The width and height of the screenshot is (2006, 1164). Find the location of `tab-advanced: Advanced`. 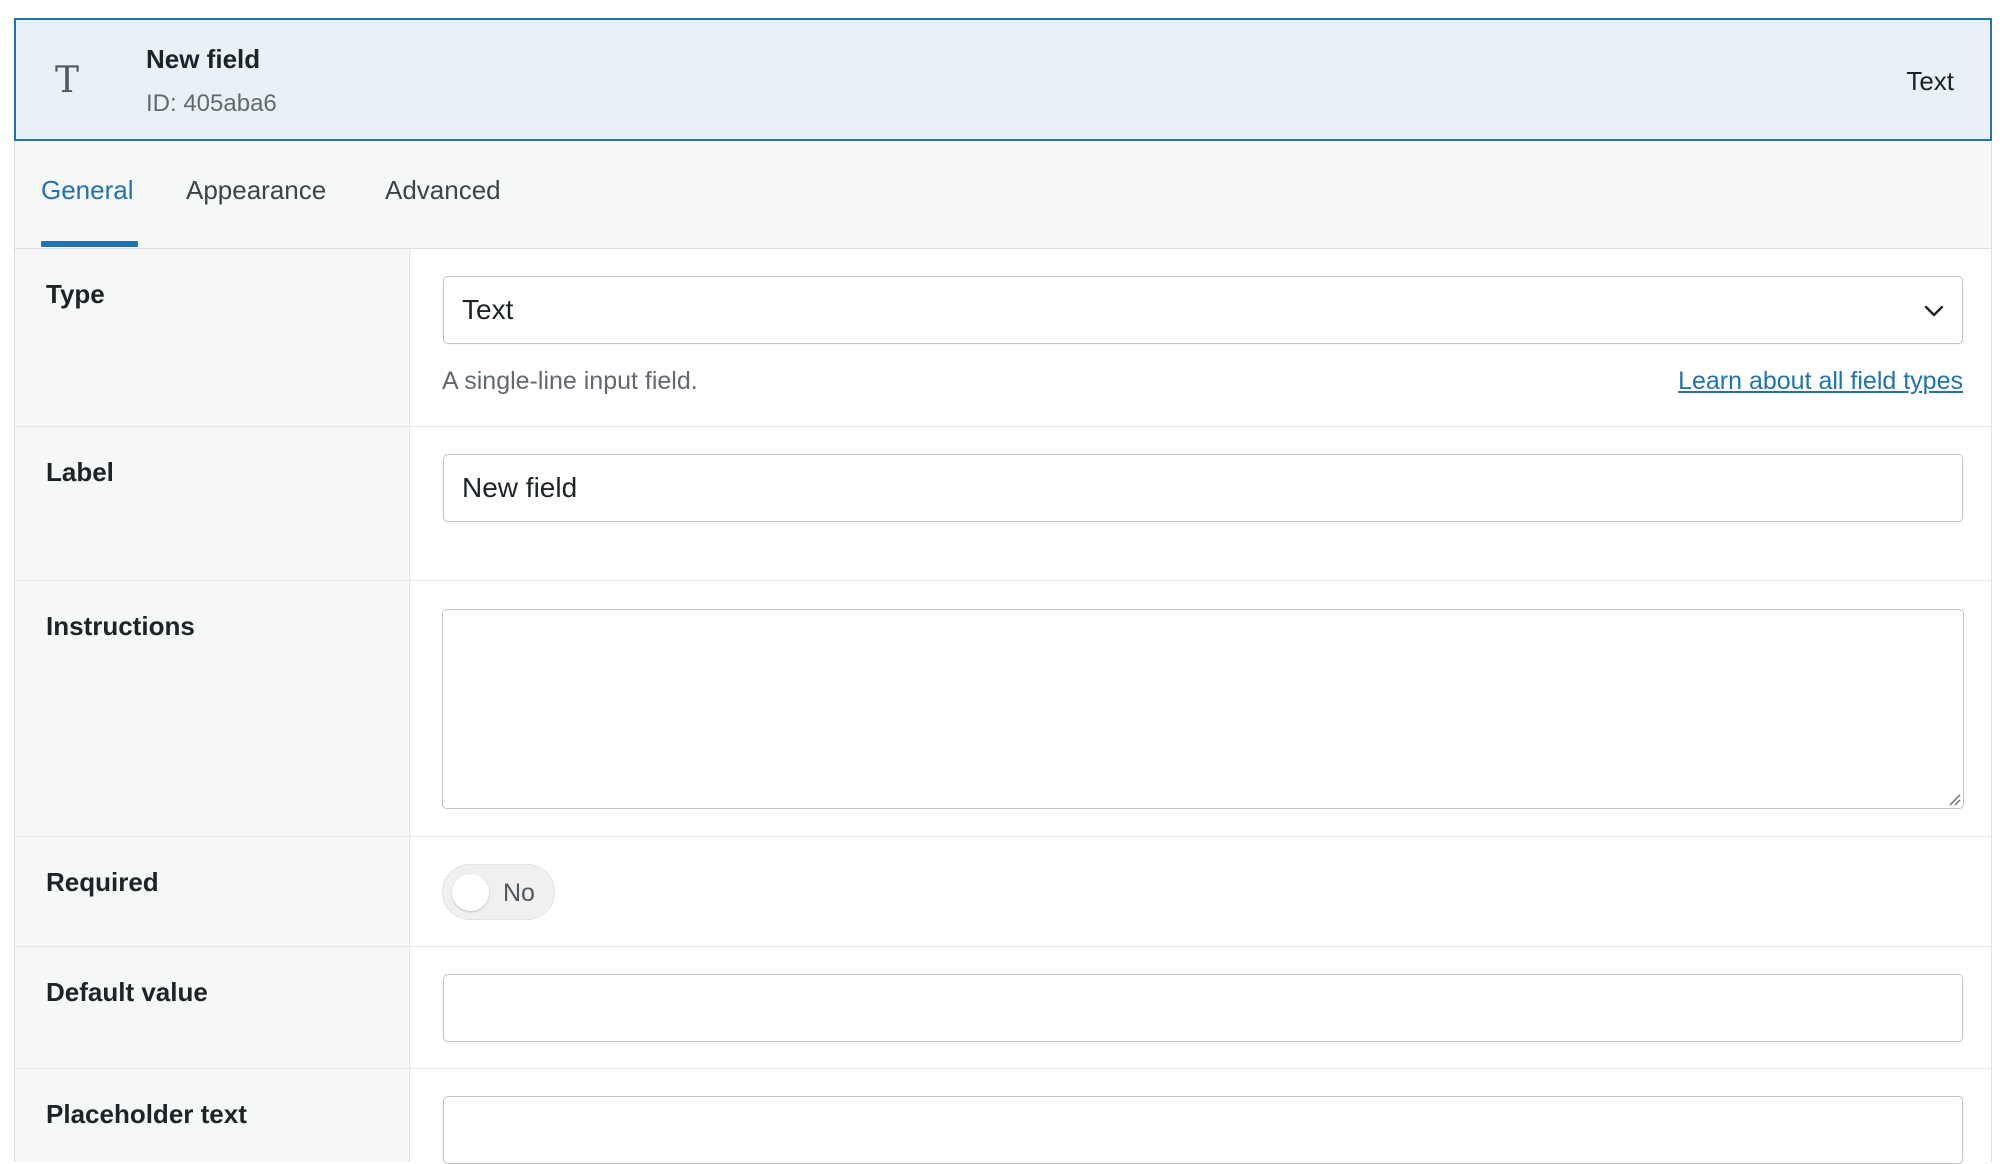

tab-advanced: Advanced is located at coordinates (443, 190).